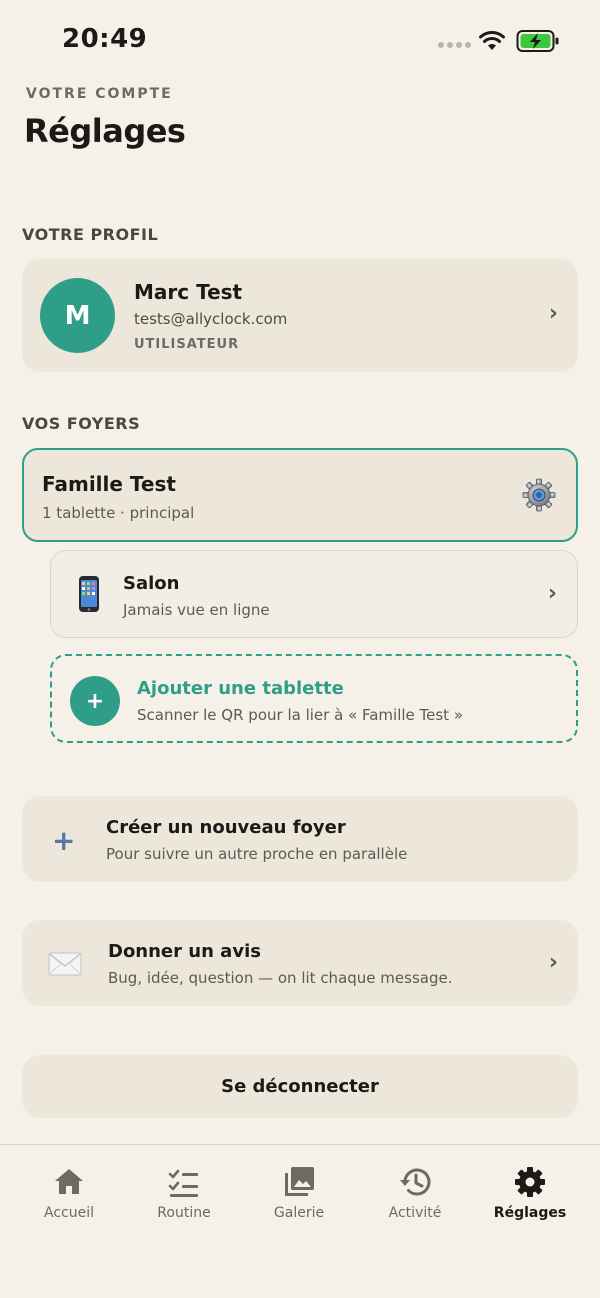 Image resolution: width=600 pixels, height=1298 pixels. I want to click on page-title: Réglages, so click(105, 131).